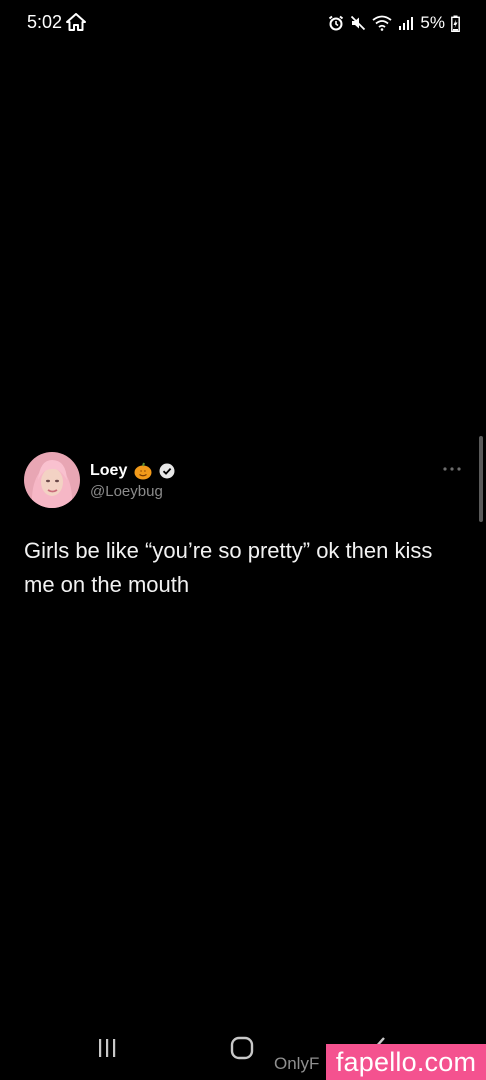 Image resolution: width=486 pixels, height=1080 pixels. What do you see at coordinates (406, 1062) in the screenshot?
I see `fapello-watermark: fapello.com` at bounding box center [406, 1062].